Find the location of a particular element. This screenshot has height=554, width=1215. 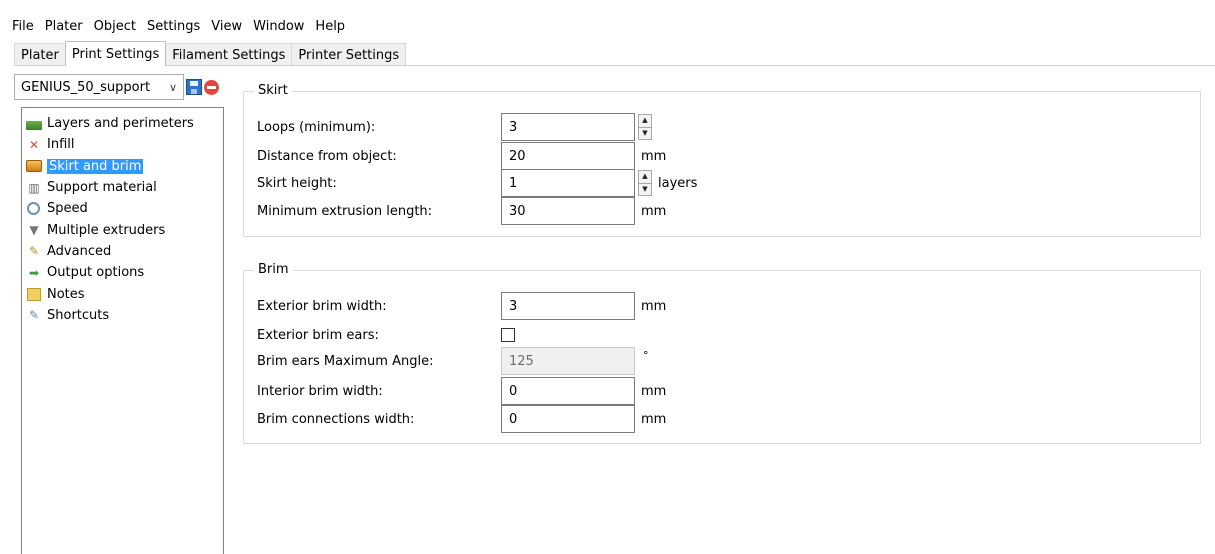

delete-icon is located at coordinates (211, 87).